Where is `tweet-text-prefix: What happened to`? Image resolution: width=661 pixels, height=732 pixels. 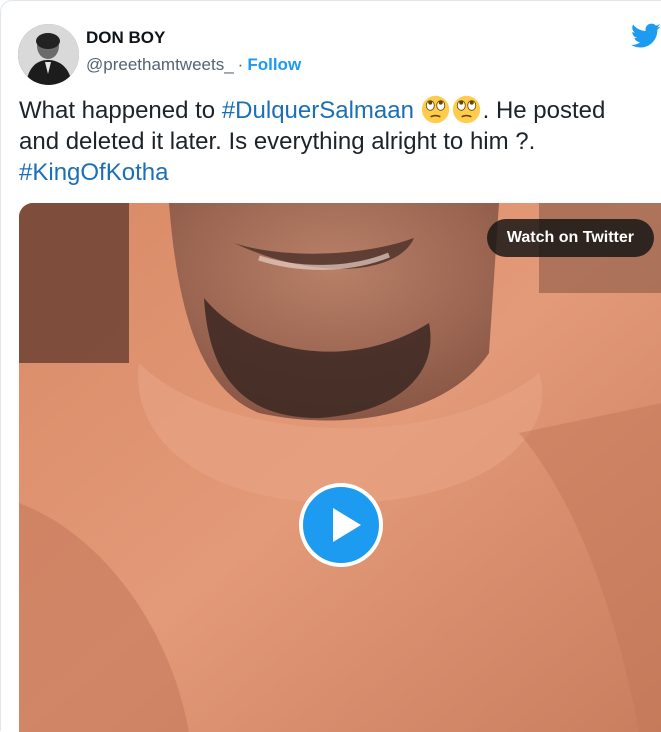 tweet-text-prefix: What happened to is located at coordinates (120, 110).